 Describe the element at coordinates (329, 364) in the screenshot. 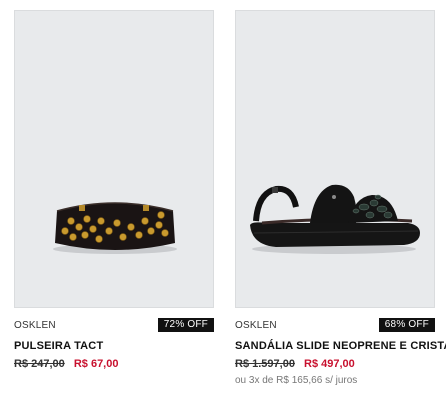

I see `sale-price: R$ 497,00` at that location.